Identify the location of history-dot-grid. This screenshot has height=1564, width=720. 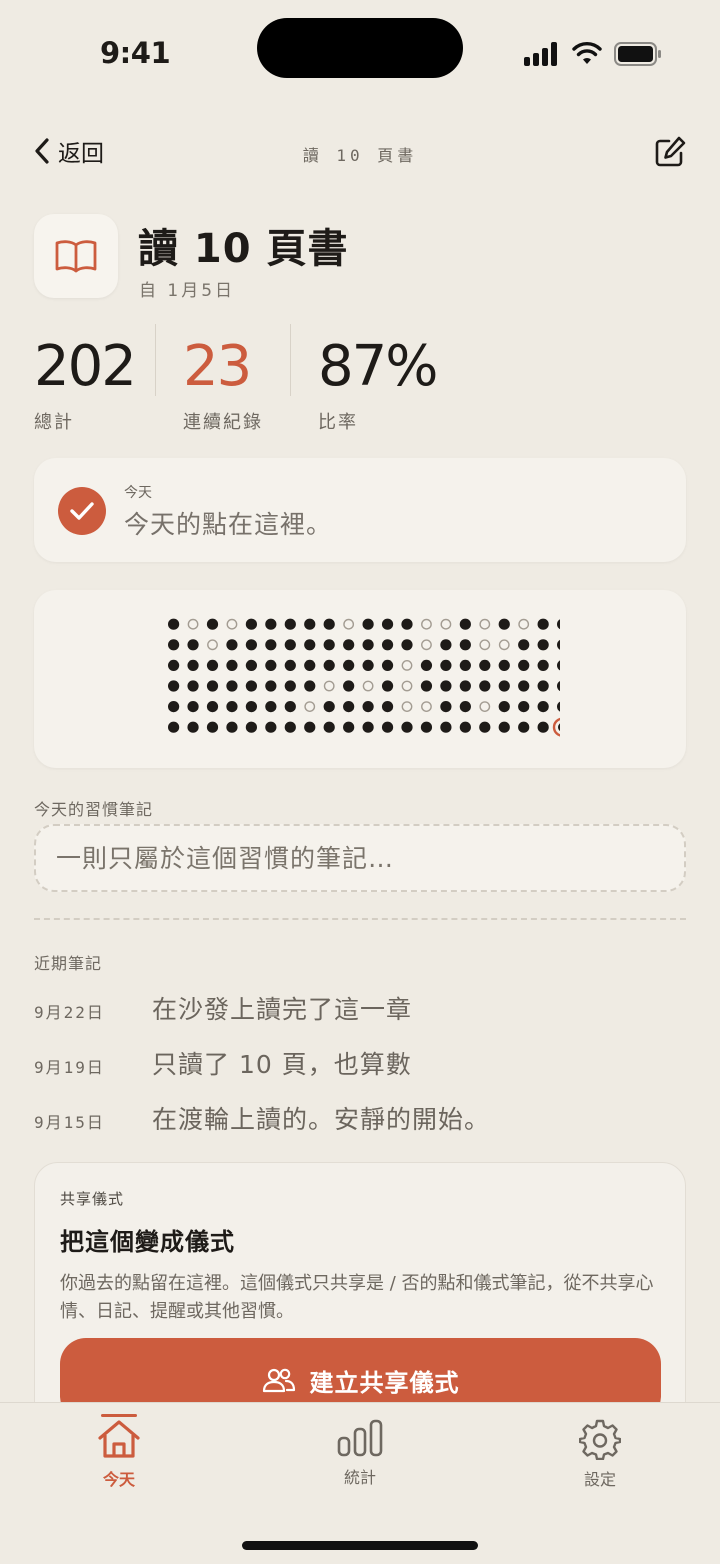
(364, 677).